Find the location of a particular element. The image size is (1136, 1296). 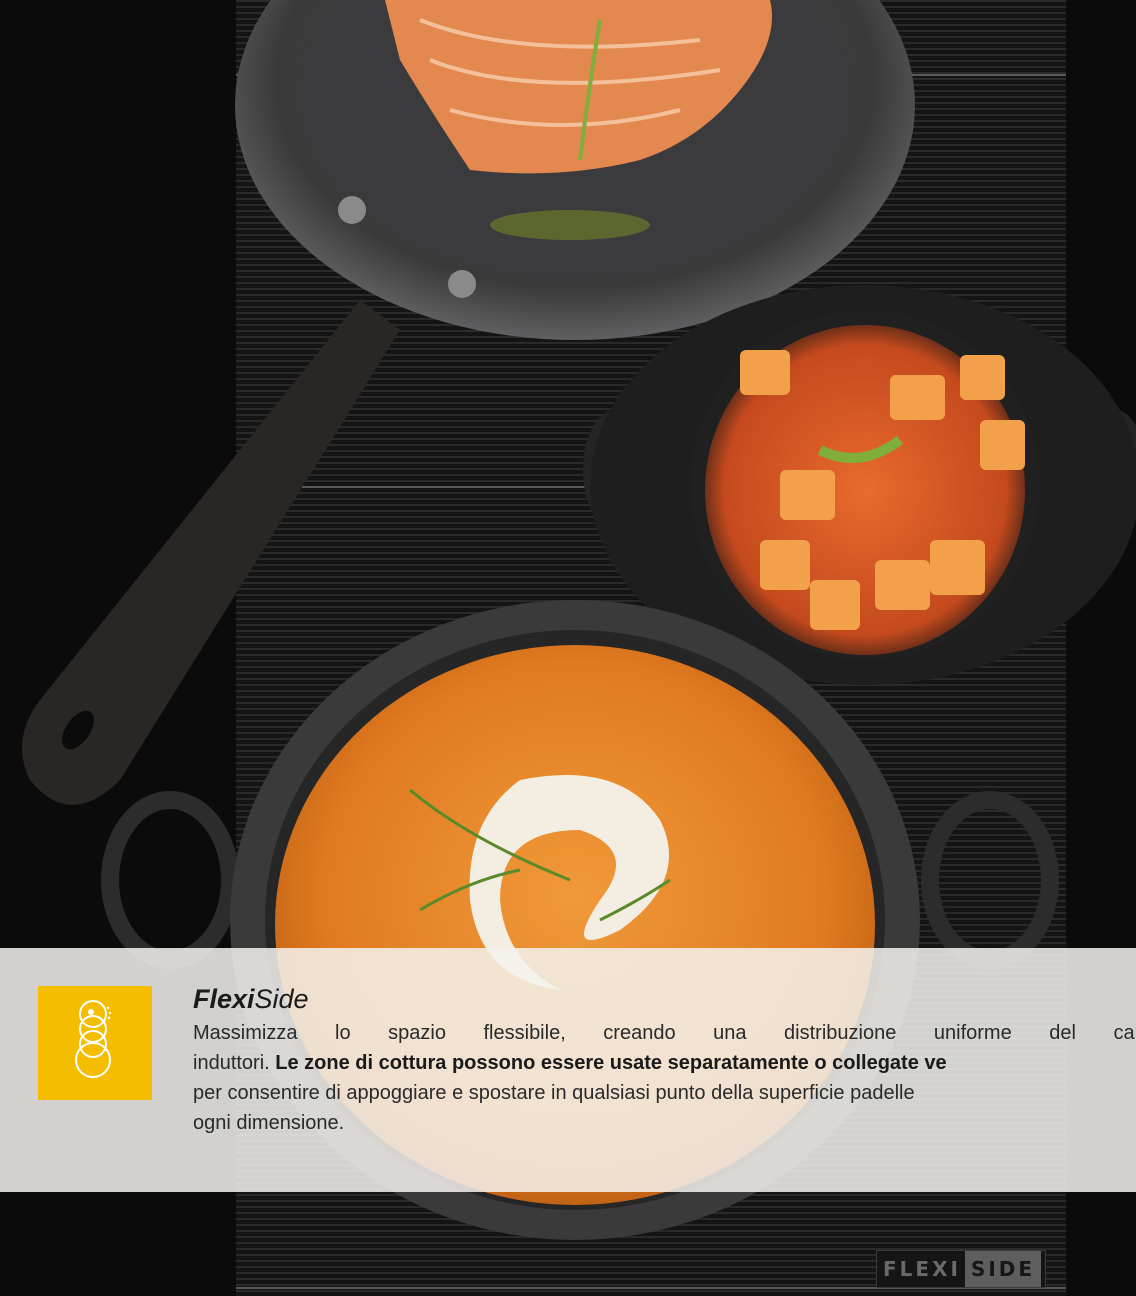

feature-badge is located at coordinates (95, 1043).